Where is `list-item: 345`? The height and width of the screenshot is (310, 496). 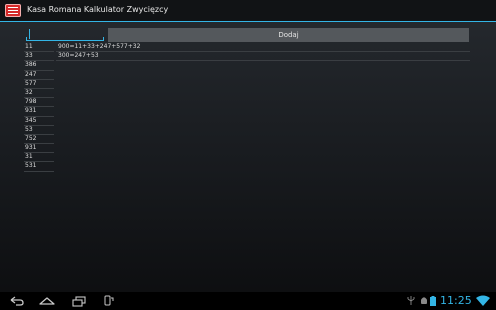 list-item: 345 is located at coordinates (39, 121).